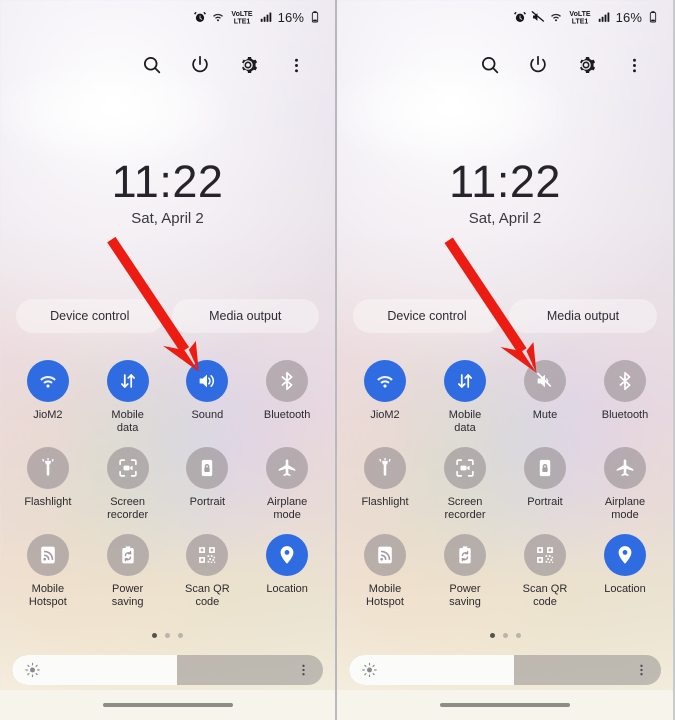 This screenshot has height=720, width=675. Describe the element at coordinates (545, 397) in the screenshot. I see `tile-mute: Mute` at that location.